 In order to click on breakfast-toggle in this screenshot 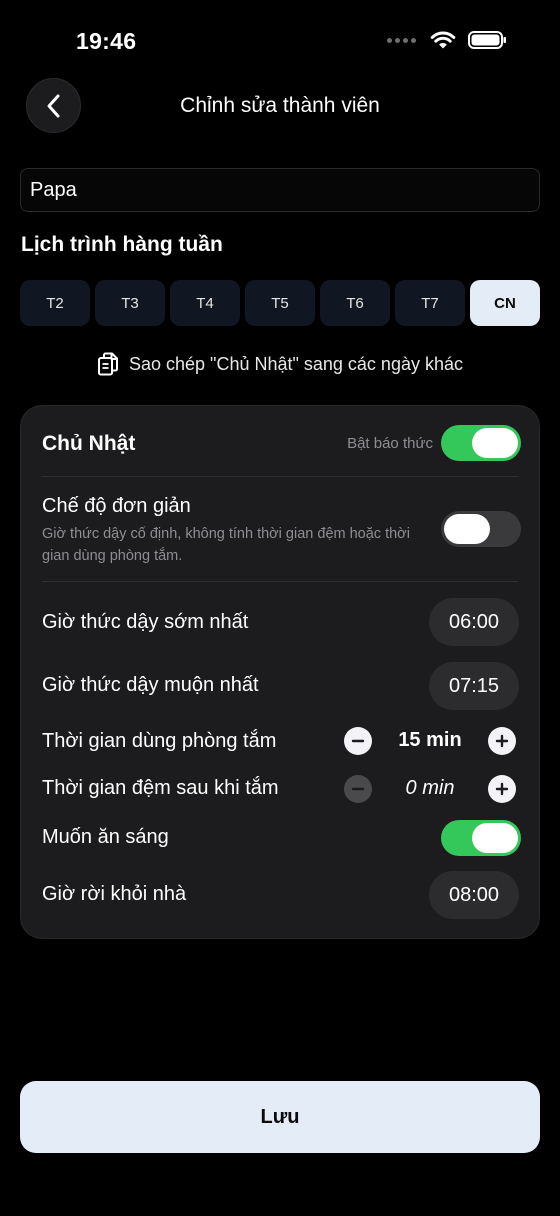, I will do `click(481, 838)`.